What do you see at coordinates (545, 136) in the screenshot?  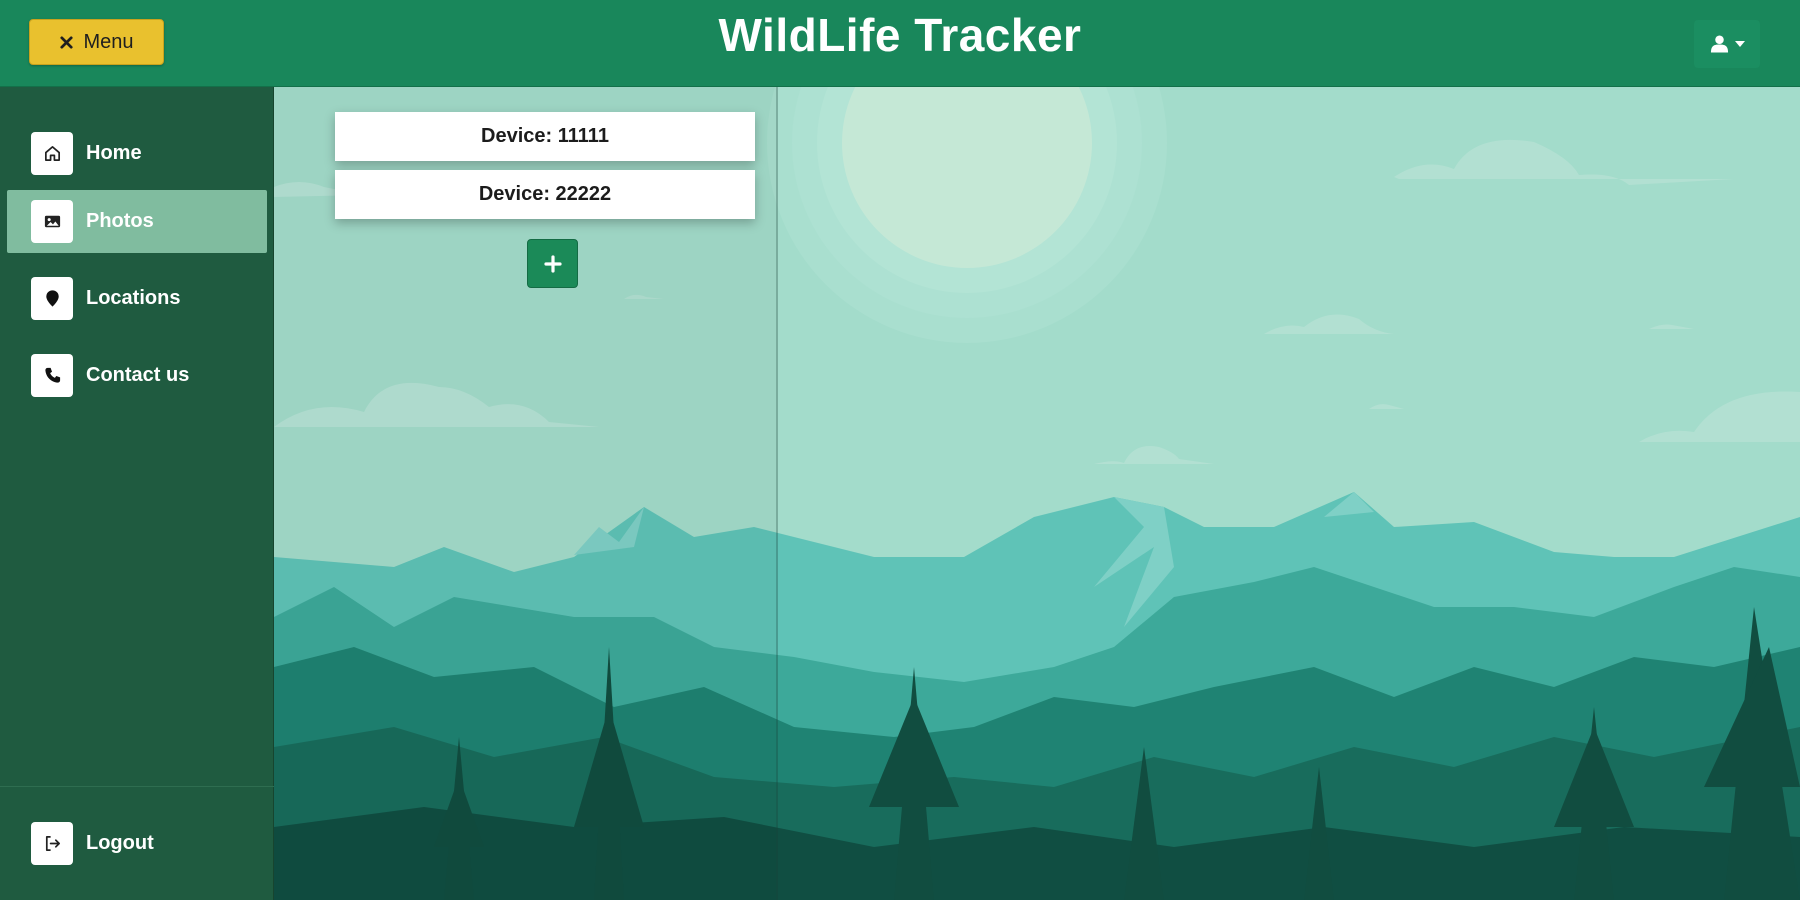 I see `device-card: Device: 11111` at bounding box center [545, 136].